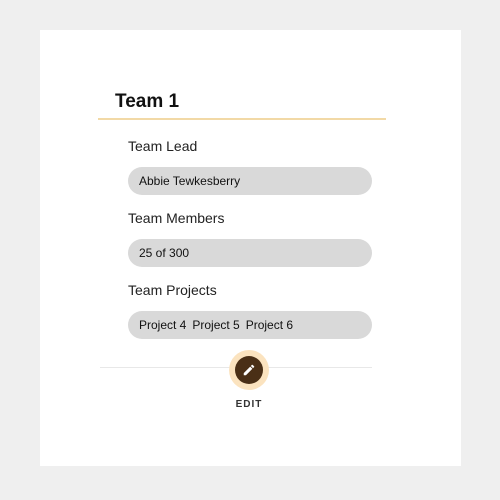  I want to click on team-lead-value: Abbie Tewkesberry, so click(250, 181).